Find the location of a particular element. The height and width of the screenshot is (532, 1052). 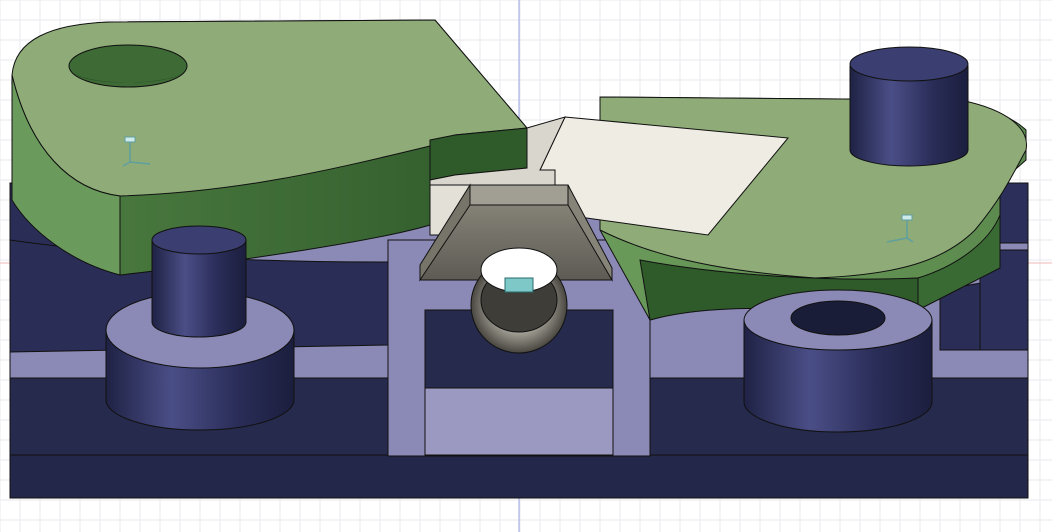

origin-axis-icon-center is located at coordinates (519, 285).